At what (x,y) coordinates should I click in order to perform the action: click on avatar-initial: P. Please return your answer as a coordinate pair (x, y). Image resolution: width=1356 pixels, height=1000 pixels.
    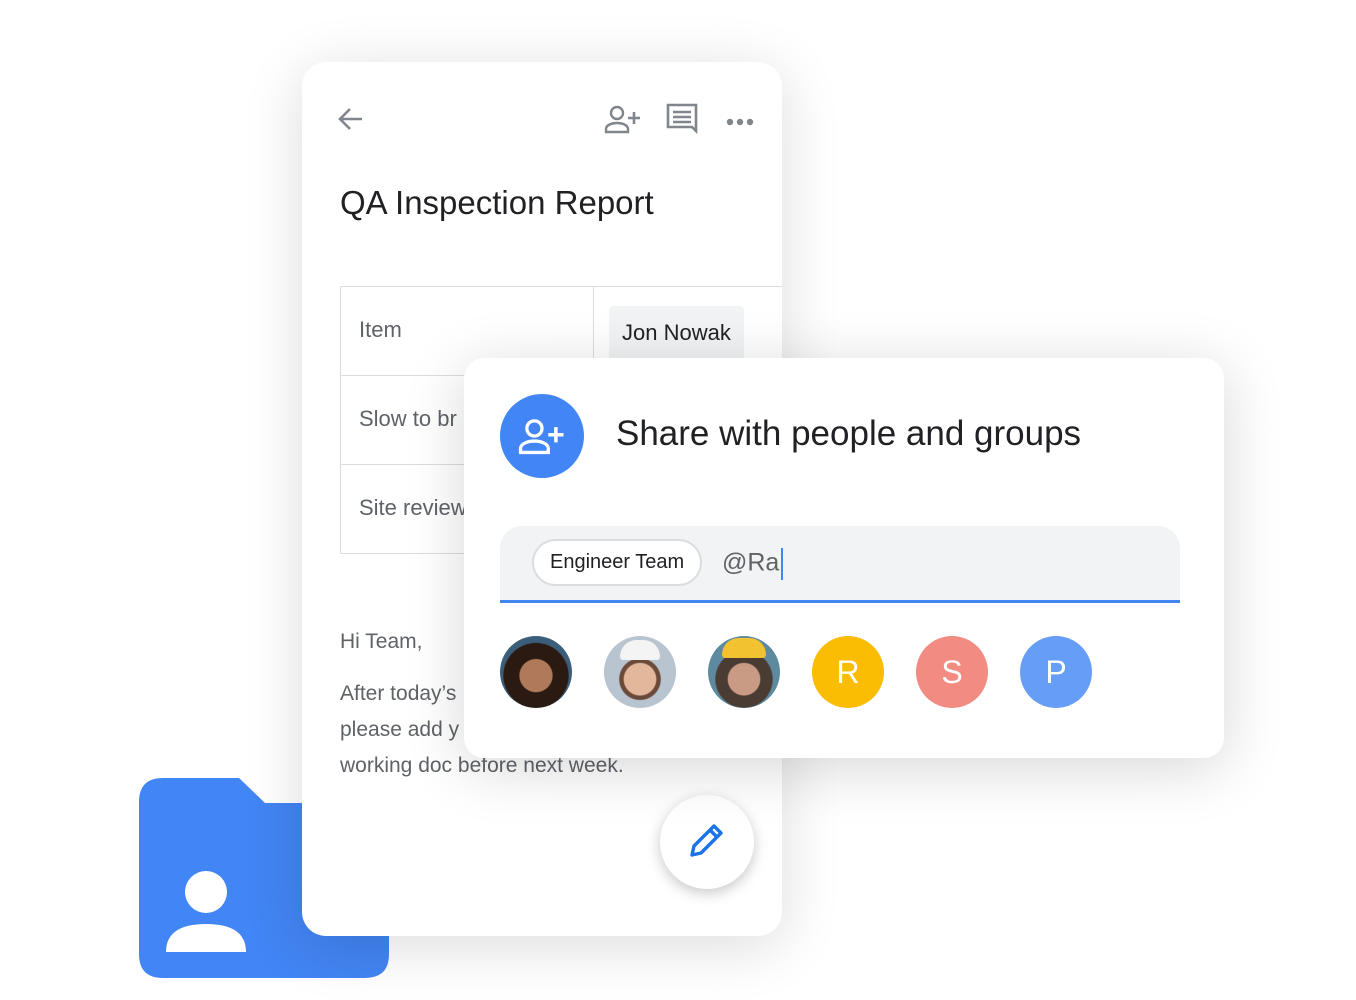
    Looking at the image, I should click on (1056, 671).